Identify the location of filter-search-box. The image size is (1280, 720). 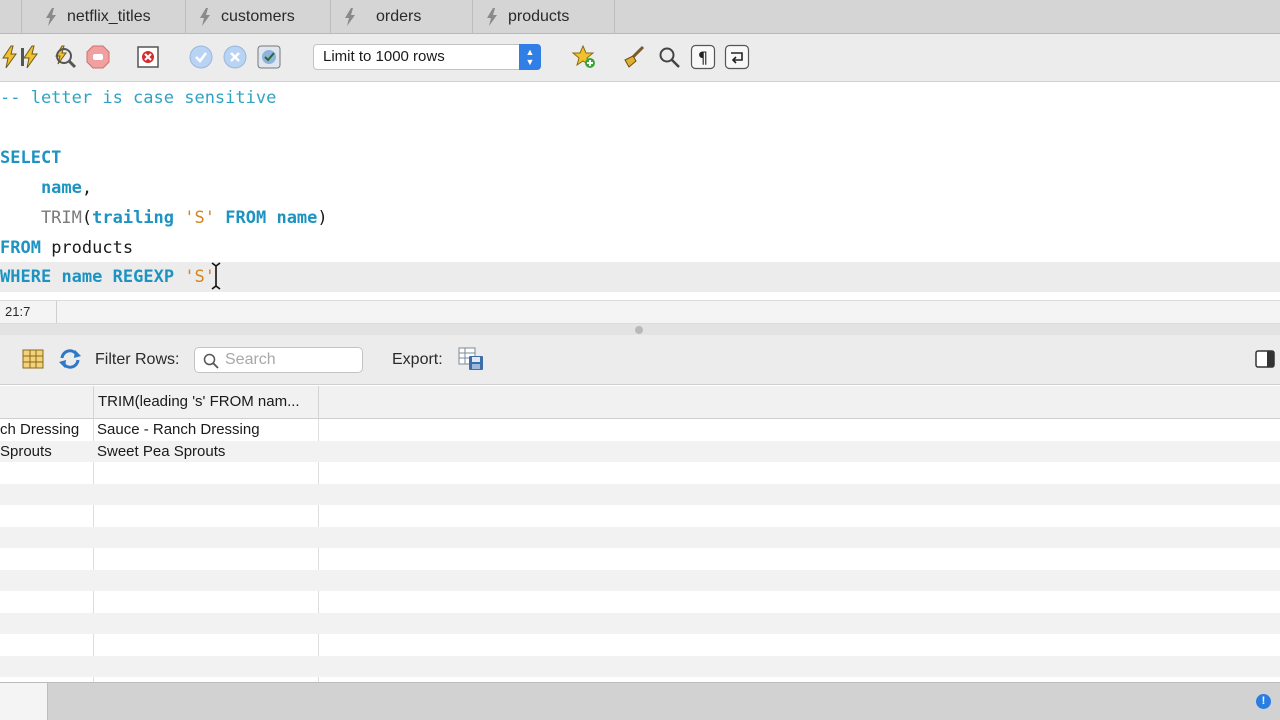
(278, 360).